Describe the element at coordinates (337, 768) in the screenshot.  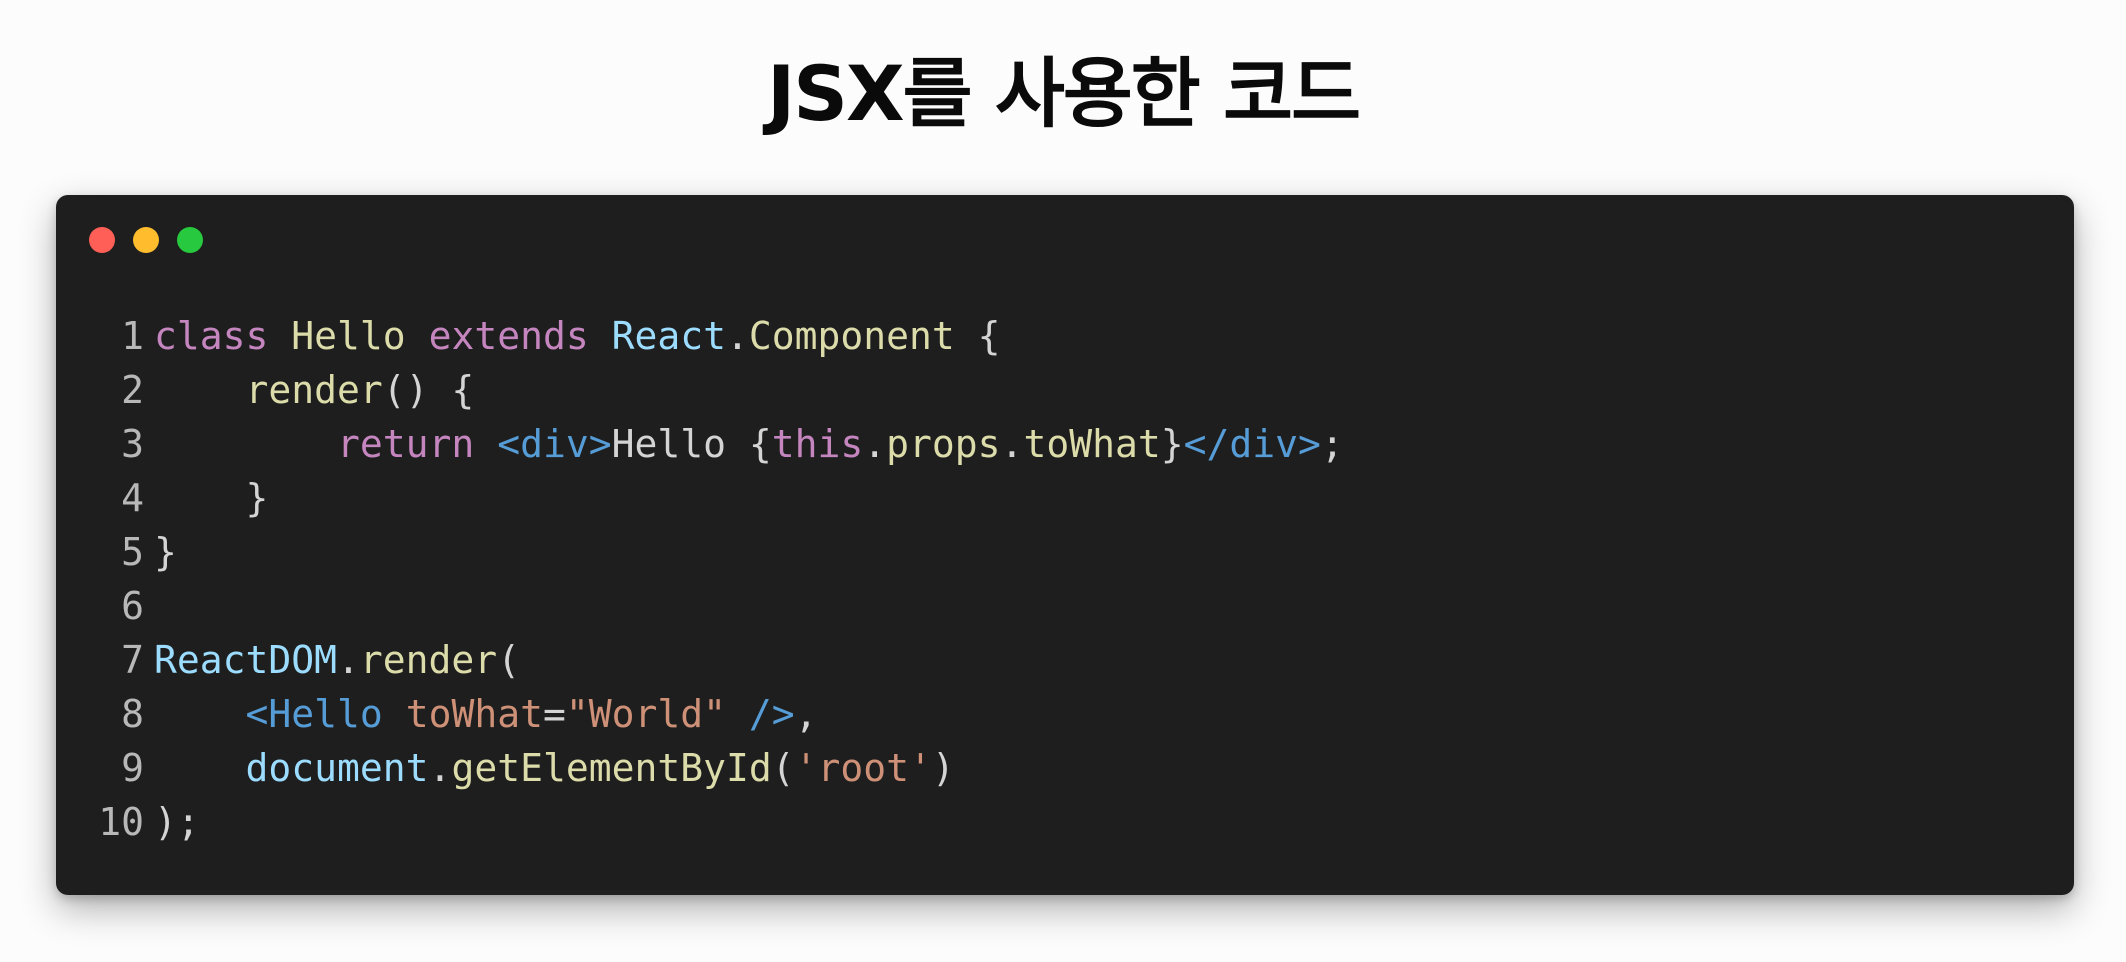
I see `code-token: document` at that location.